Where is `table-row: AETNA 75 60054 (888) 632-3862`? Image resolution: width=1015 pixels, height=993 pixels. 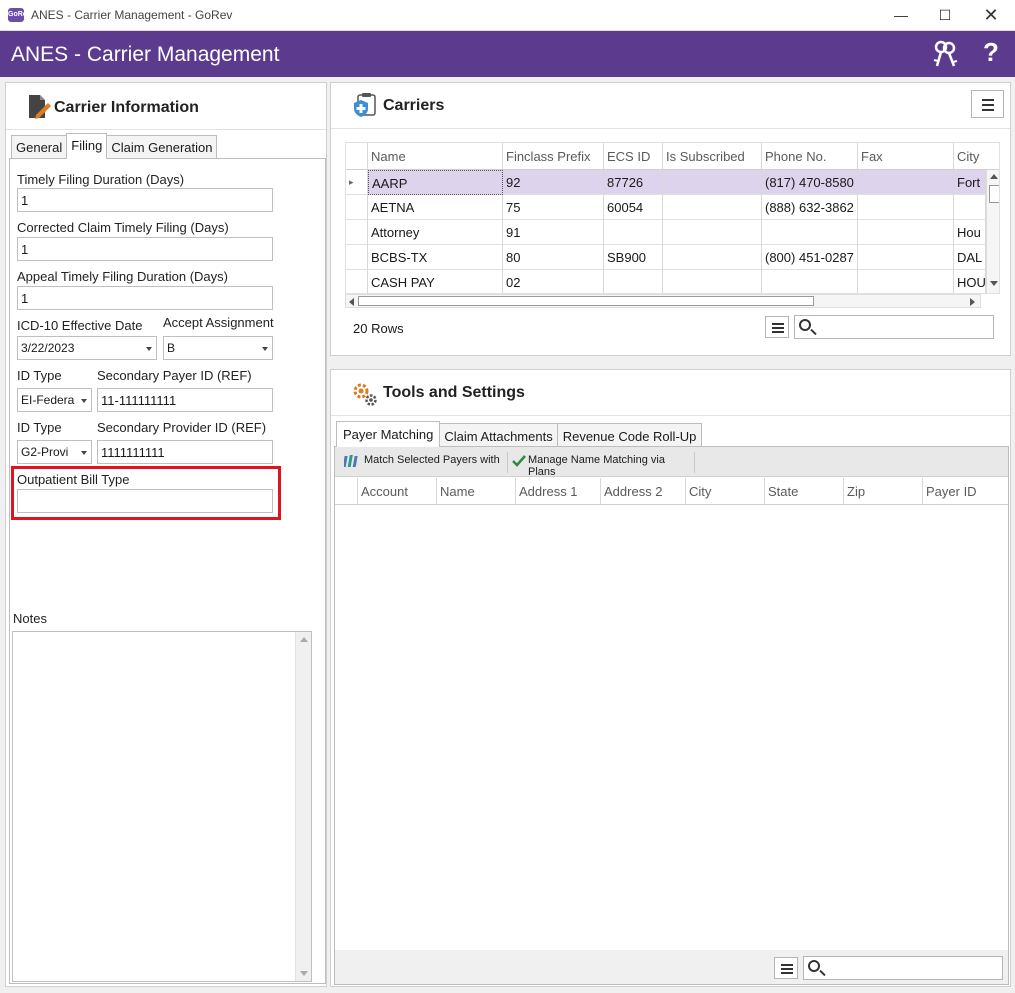
table-row: AETNA 75 60054 (888) 632-3862 is located at coordinates (666, 207).